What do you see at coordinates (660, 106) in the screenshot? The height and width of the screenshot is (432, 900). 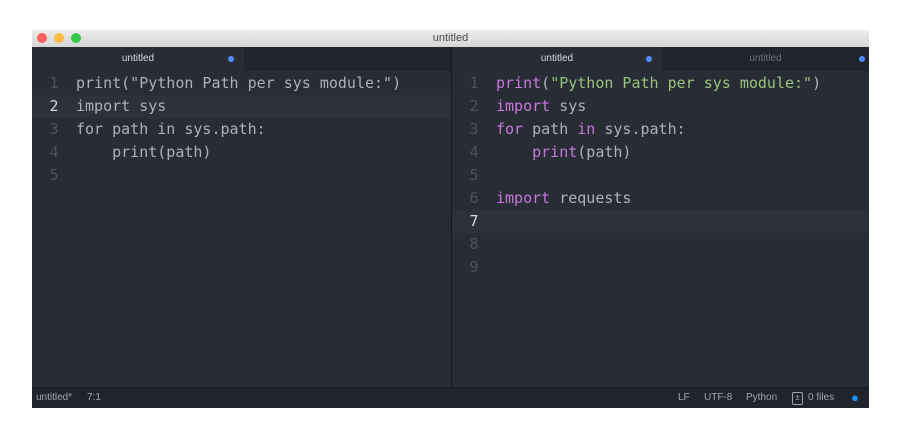 I see `code-line: 2 import sys` at bounding box center [660, 106].